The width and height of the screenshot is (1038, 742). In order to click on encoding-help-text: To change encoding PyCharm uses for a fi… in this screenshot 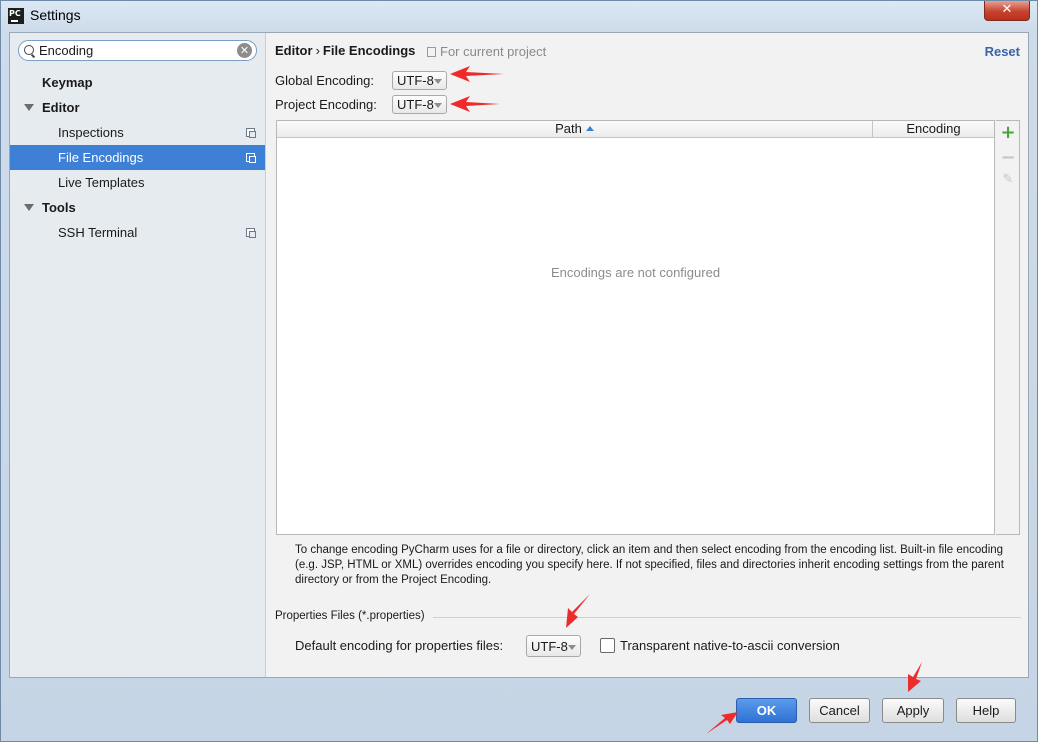, I will do `click(649, 565)`.